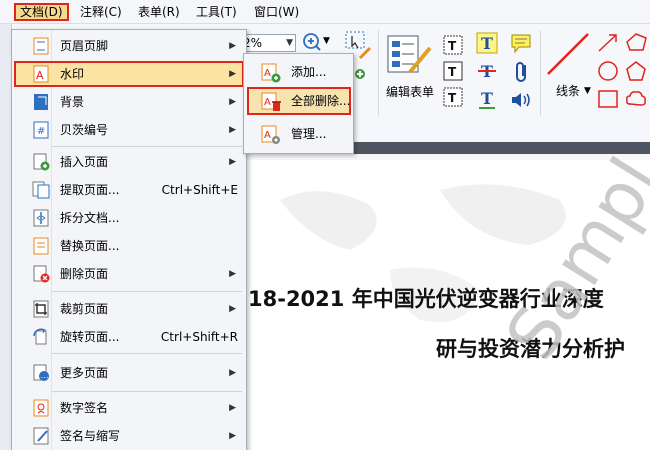 This screenshot has width=650, height=450. I want to click on menu-item-label: 插入页面, so click(84, 162).